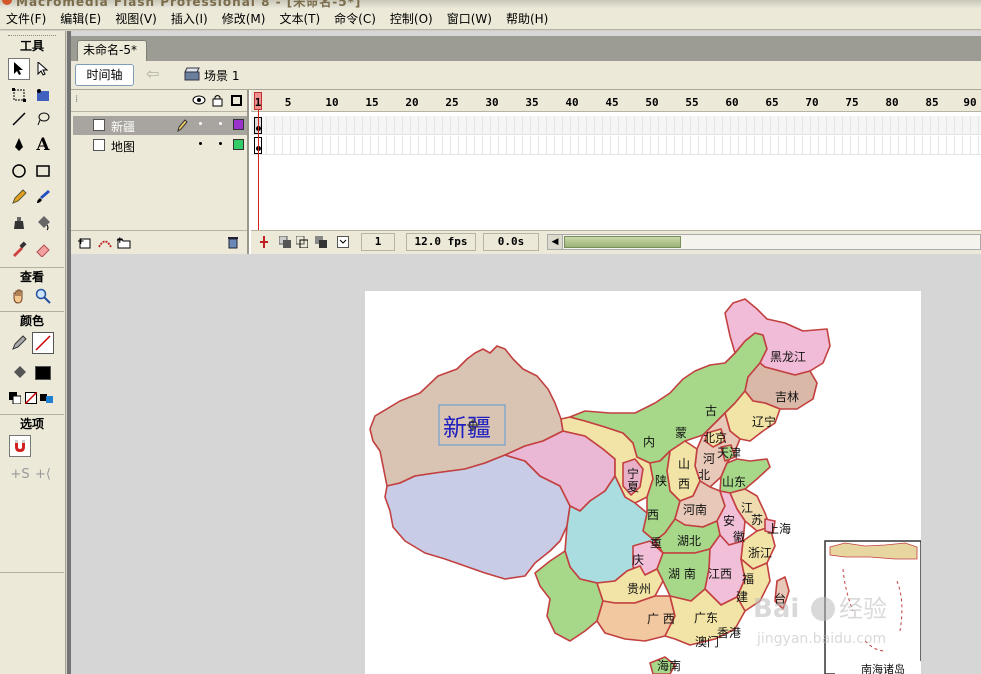 The height and width of the screenshot is (674, 981). Describe the element at coordinates (653, 515) in the screenshot. I see `label-xi2: 西` at that location.